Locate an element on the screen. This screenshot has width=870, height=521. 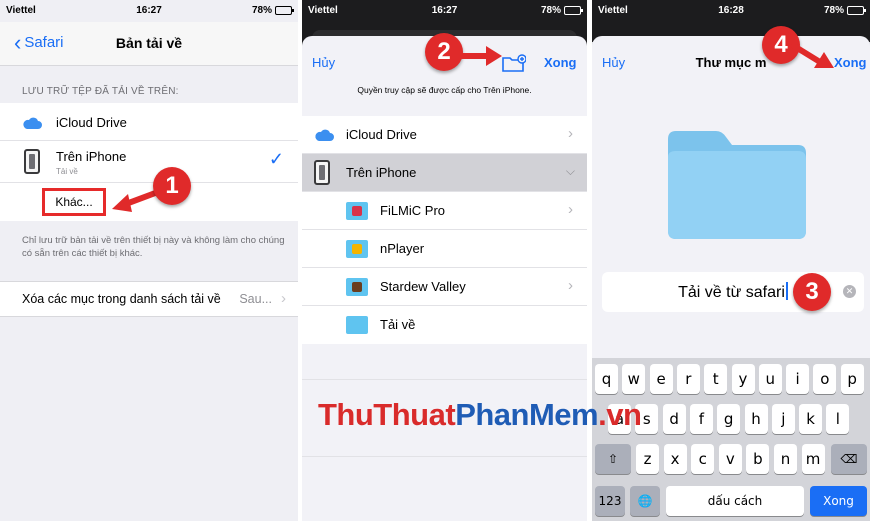
key-h: h is located at coordinates (756, 419).